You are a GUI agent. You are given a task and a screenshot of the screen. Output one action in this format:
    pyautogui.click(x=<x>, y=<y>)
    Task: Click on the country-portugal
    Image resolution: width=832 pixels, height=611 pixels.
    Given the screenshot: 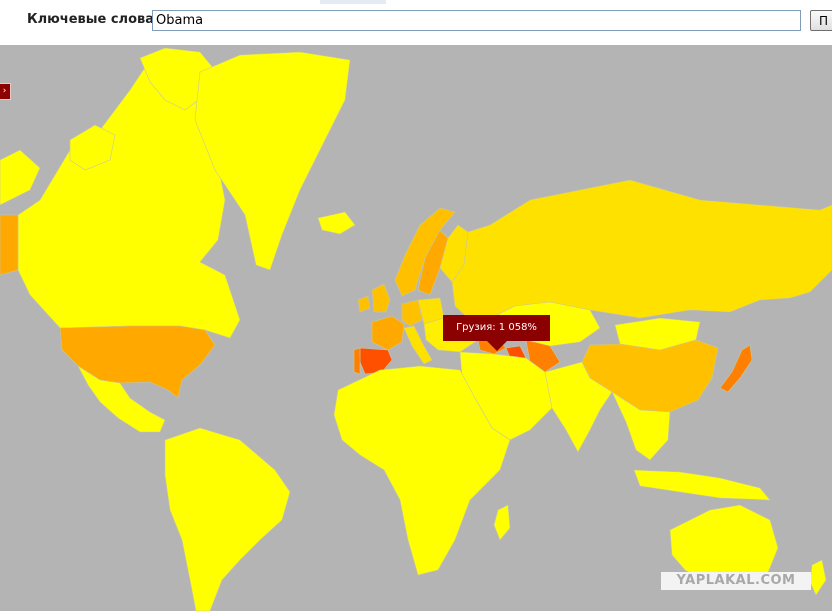 What is the action you would take?
    pyautogui.click(x=357, y=361)
    